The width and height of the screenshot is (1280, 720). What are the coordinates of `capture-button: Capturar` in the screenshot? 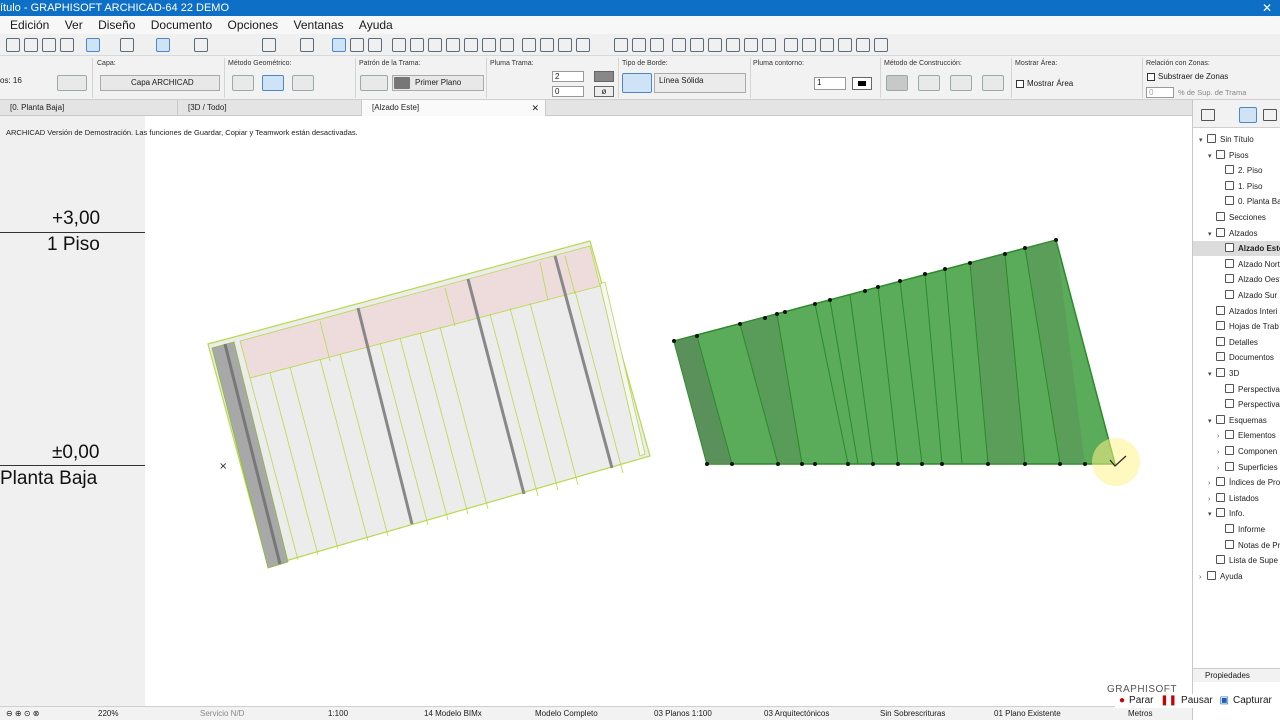 It's located at (1252, 700).